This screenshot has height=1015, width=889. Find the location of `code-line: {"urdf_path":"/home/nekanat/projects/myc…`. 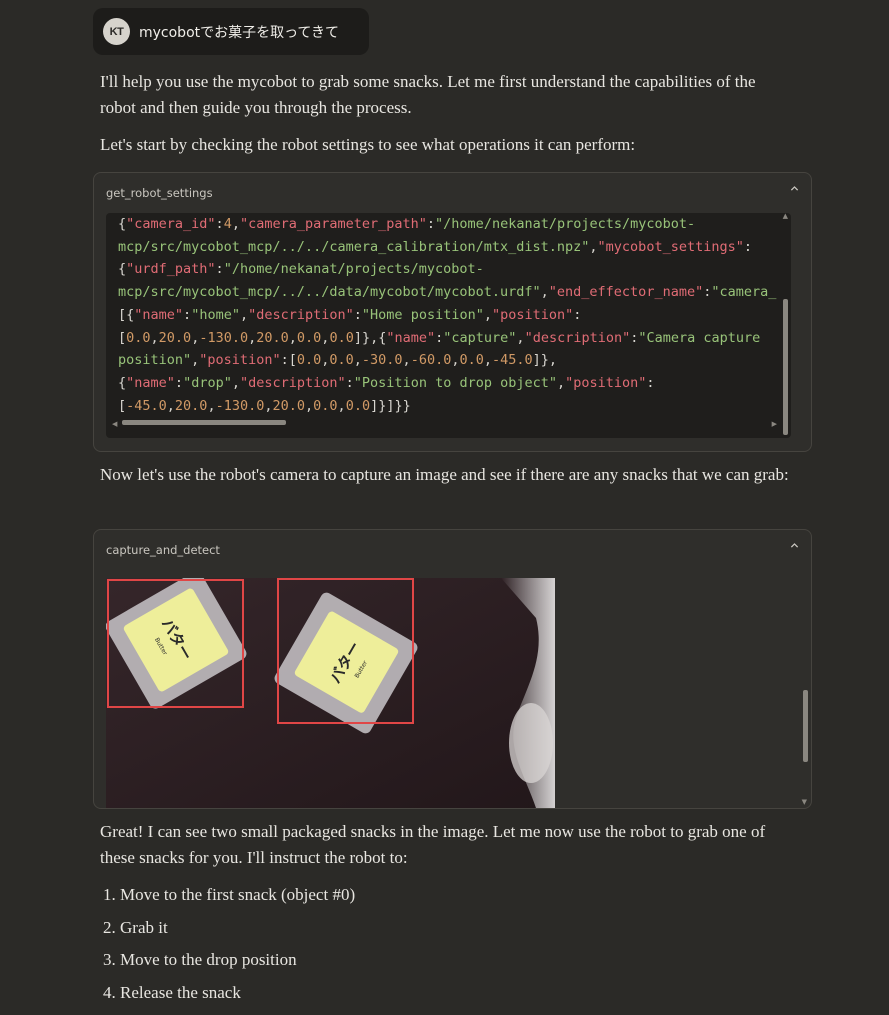

code-line: {"urdf_path":"/home/nekanat/projects/myc… is located at coordinates (301, 269).